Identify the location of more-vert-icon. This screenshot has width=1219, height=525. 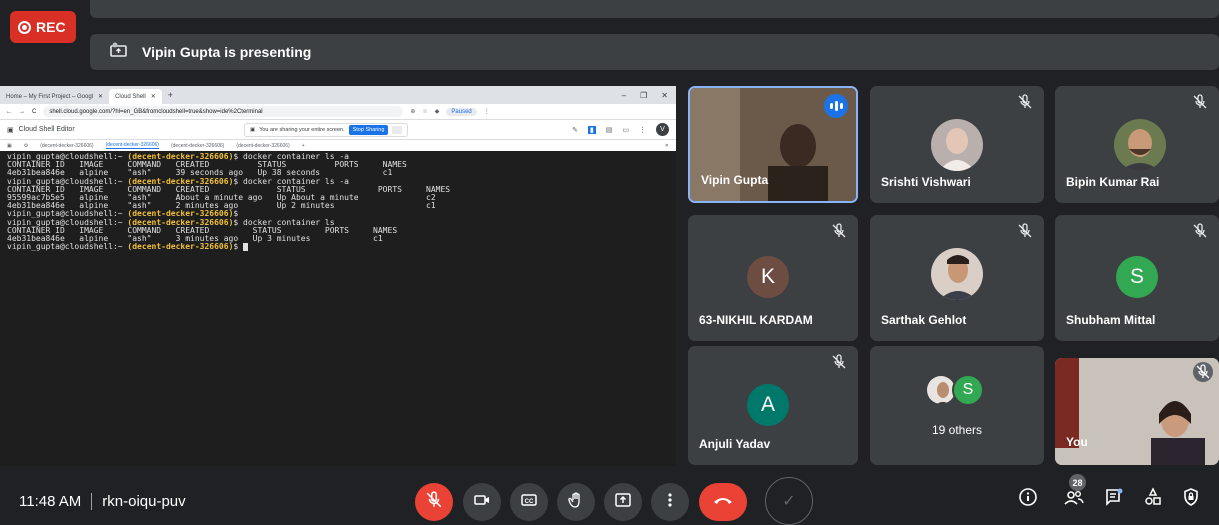
(670, 502).